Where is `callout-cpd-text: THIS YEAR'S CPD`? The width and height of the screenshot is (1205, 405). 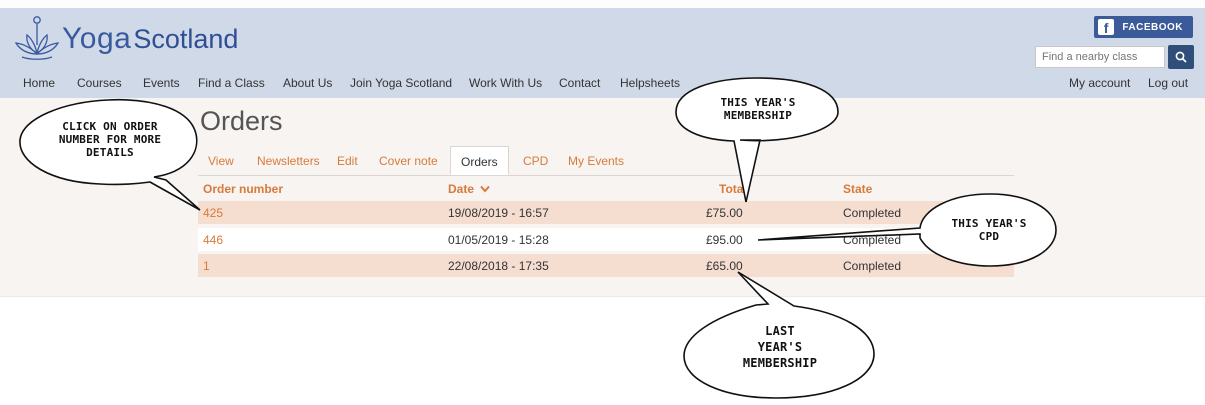
callout-cpd-text: THIS YEAR'S CPD is located at coordinates (989, 230).